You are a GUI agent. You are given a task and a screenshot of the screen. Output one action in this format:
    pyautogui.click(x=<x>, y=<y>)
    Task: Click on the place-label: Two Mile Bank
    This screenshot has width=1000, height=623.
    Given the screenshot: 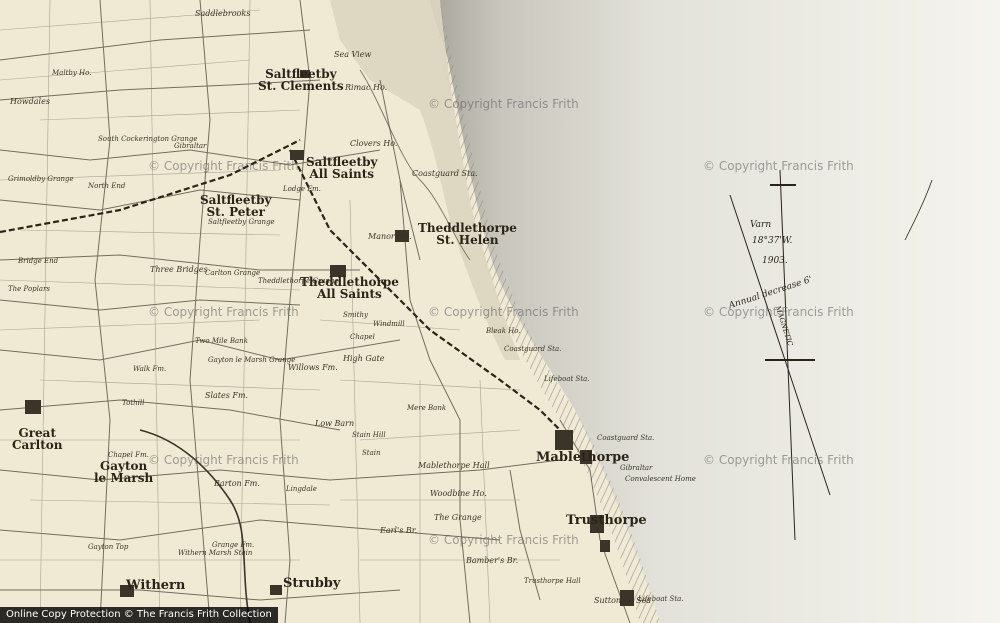 What is the action you would take?
    pyautogui.click(x=221, y=341)
    